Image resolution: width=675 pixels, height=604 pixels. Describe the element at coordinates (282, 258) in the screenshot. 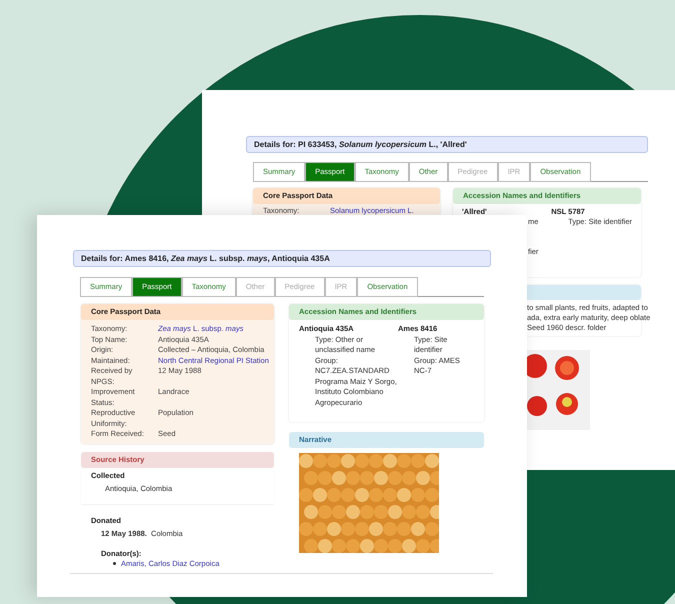

I see `page-heading: Details for: Ames 8416, Zea mays L. subsp. mays, Antioquia 435A` at that location.